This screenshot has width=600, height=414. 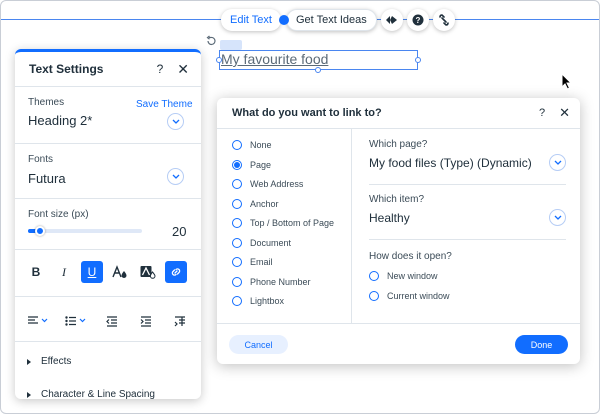 I want to click on text-settings-header: Text Settings ? ✕, so click(x=108, y=69).